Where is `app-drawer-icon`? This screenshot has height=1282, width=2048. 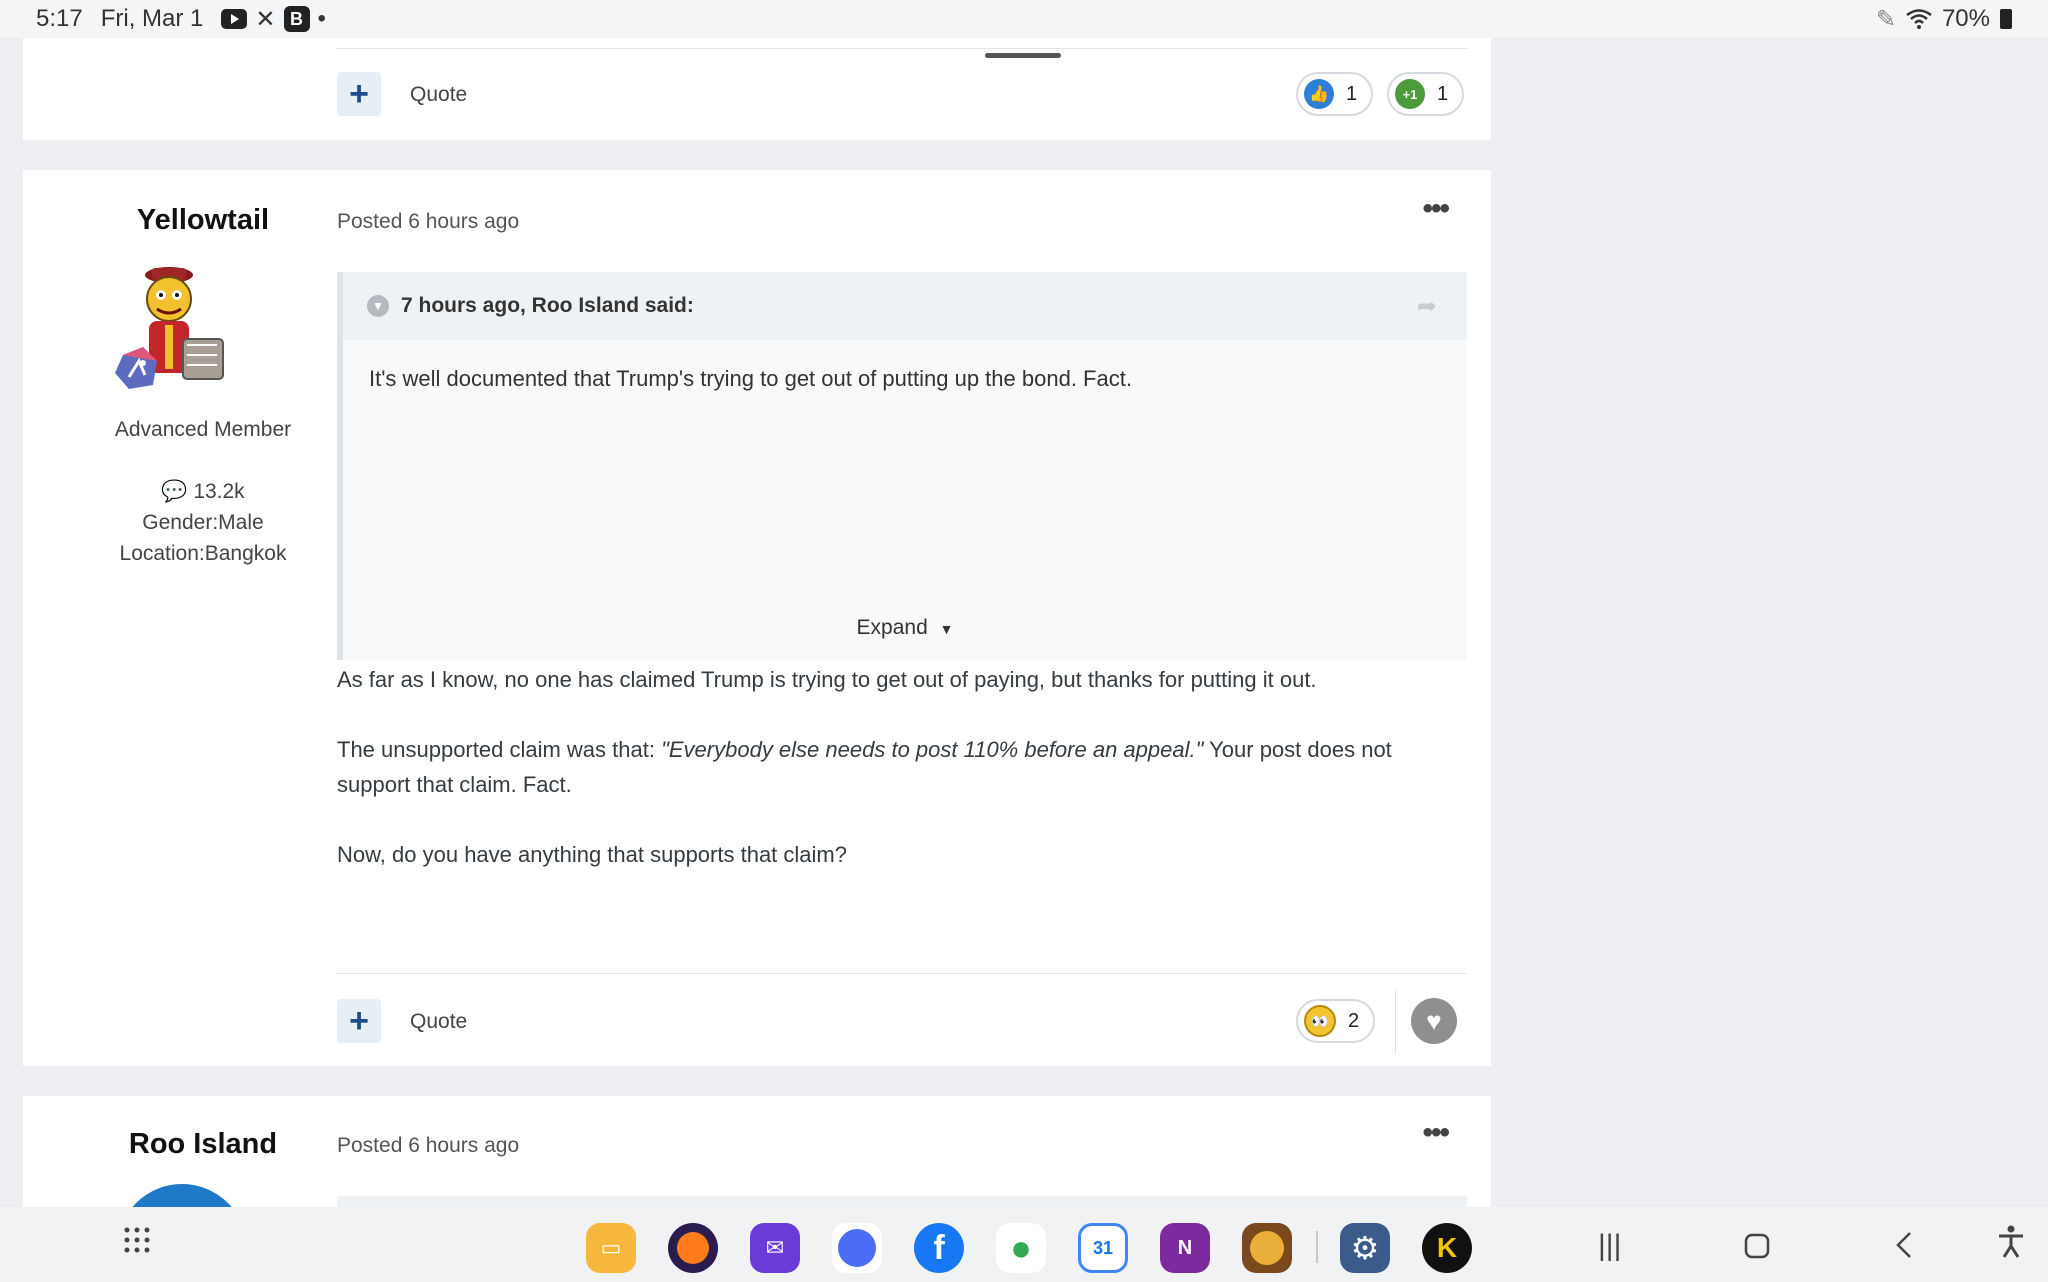 app-drawer-icon is located at coordinates (137, 1244).